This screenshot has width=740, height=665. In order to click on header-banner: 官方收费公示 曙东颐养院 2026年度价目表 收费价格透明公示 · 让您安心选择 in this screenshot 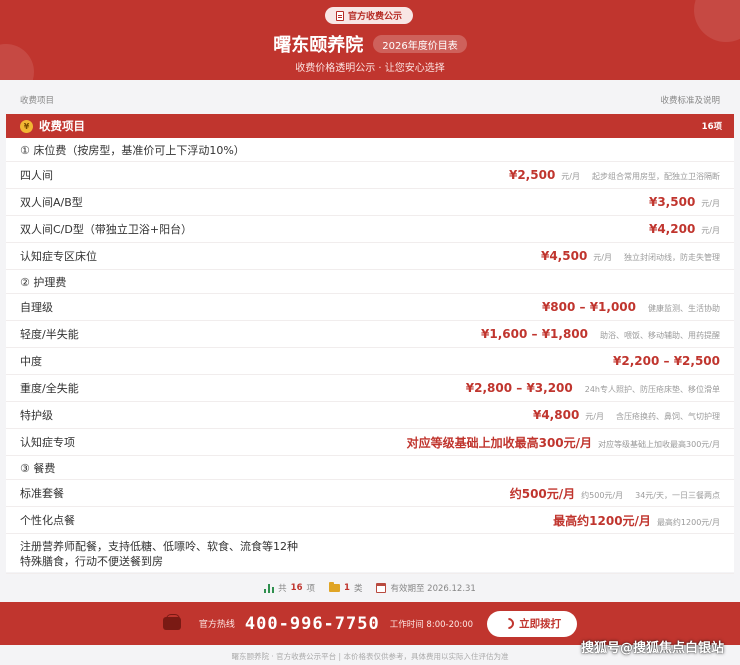, I will do `click(370, 40)`.